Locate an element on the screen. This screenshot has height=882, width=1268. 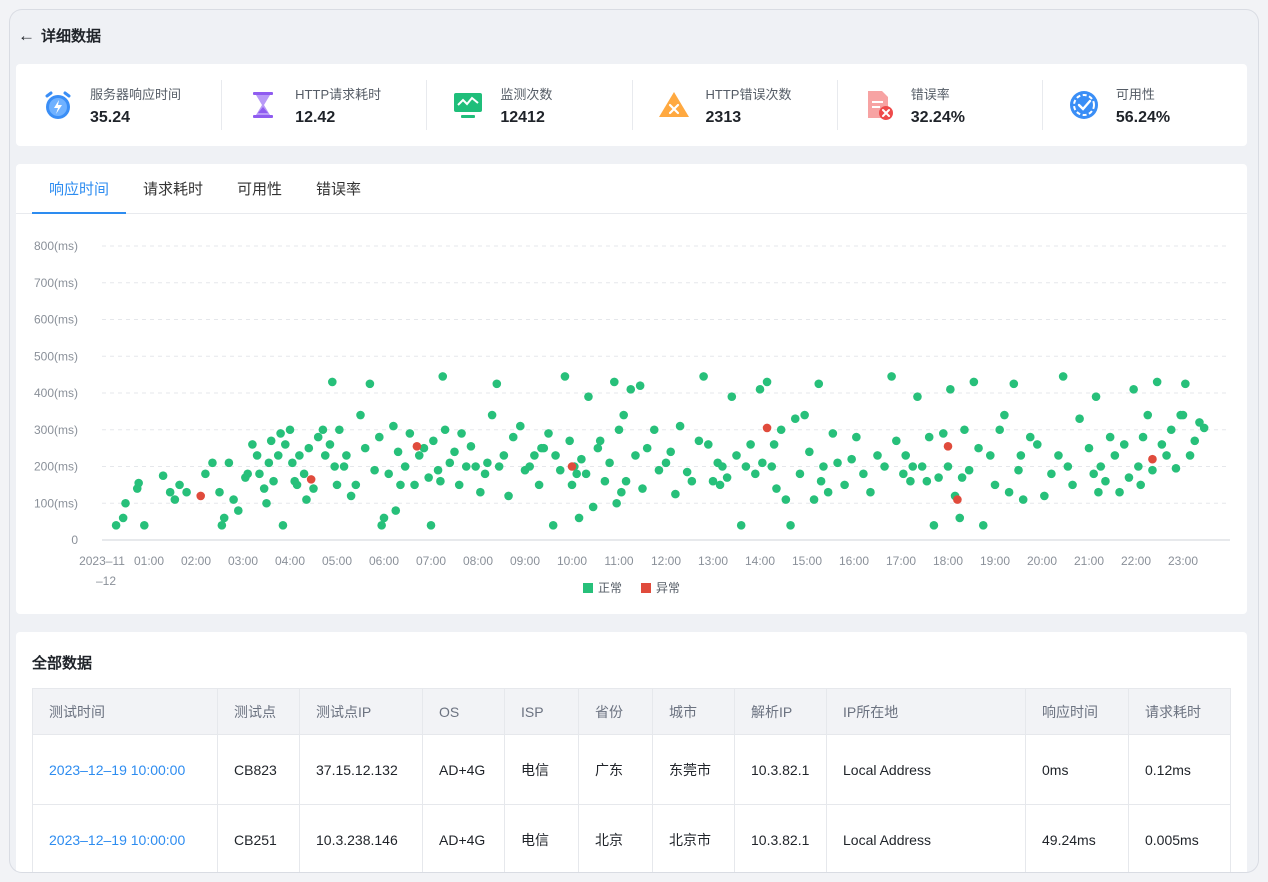
col-header: 省份 is located at coordinates (615, 711).